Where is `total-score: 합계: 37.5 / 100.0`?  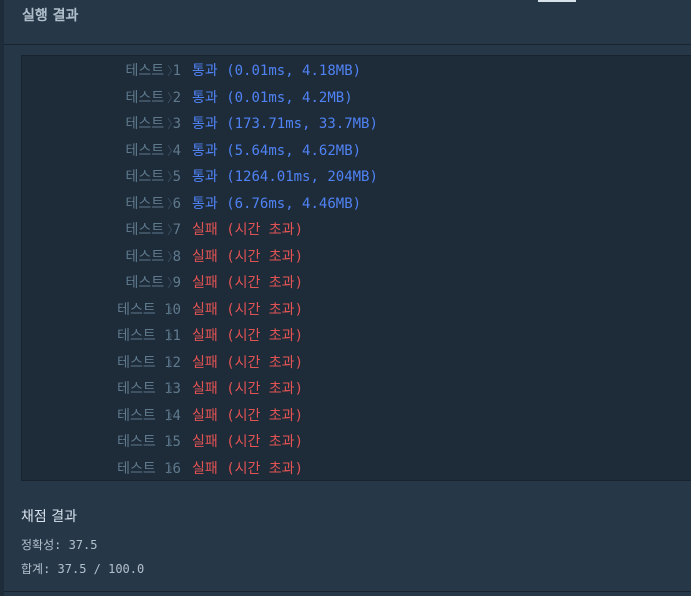 total-score: 합계: 37.5 / 100.0 is located at coordinates (83, 569).